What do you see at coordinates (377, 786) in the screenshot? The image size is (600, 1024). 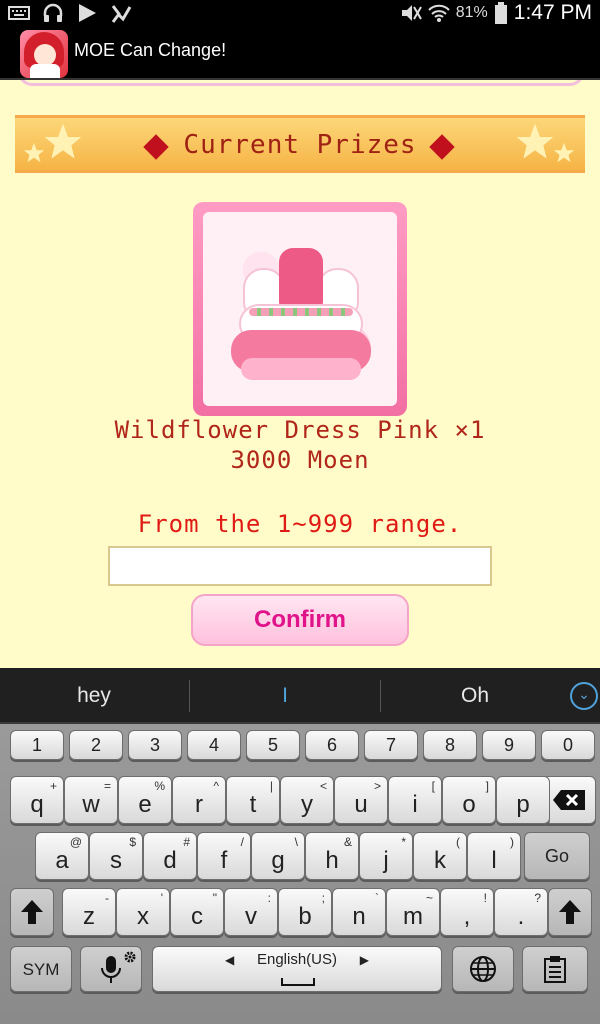 I see `key-sublabel: >` at bounding box center [377, 786].